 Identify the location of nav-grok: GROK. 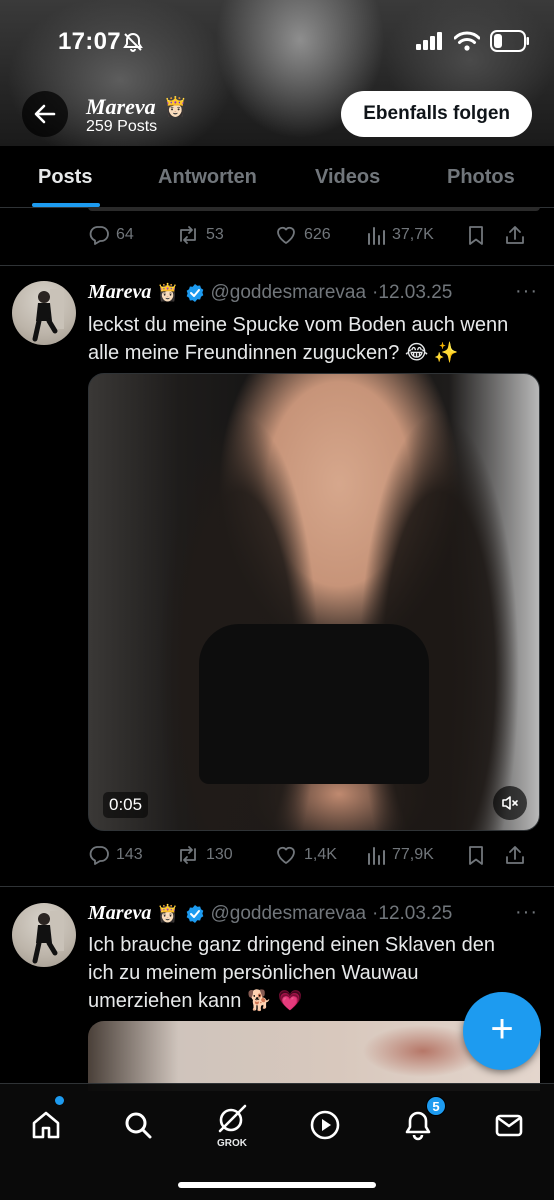
(232, 1125).